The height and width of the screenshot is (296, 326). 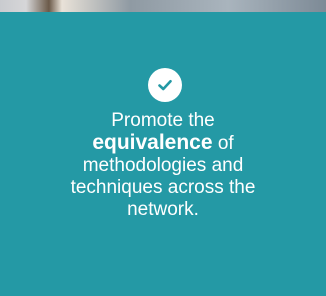 I want to click on message-line-1: Promote the, so click(x=163, y=120).